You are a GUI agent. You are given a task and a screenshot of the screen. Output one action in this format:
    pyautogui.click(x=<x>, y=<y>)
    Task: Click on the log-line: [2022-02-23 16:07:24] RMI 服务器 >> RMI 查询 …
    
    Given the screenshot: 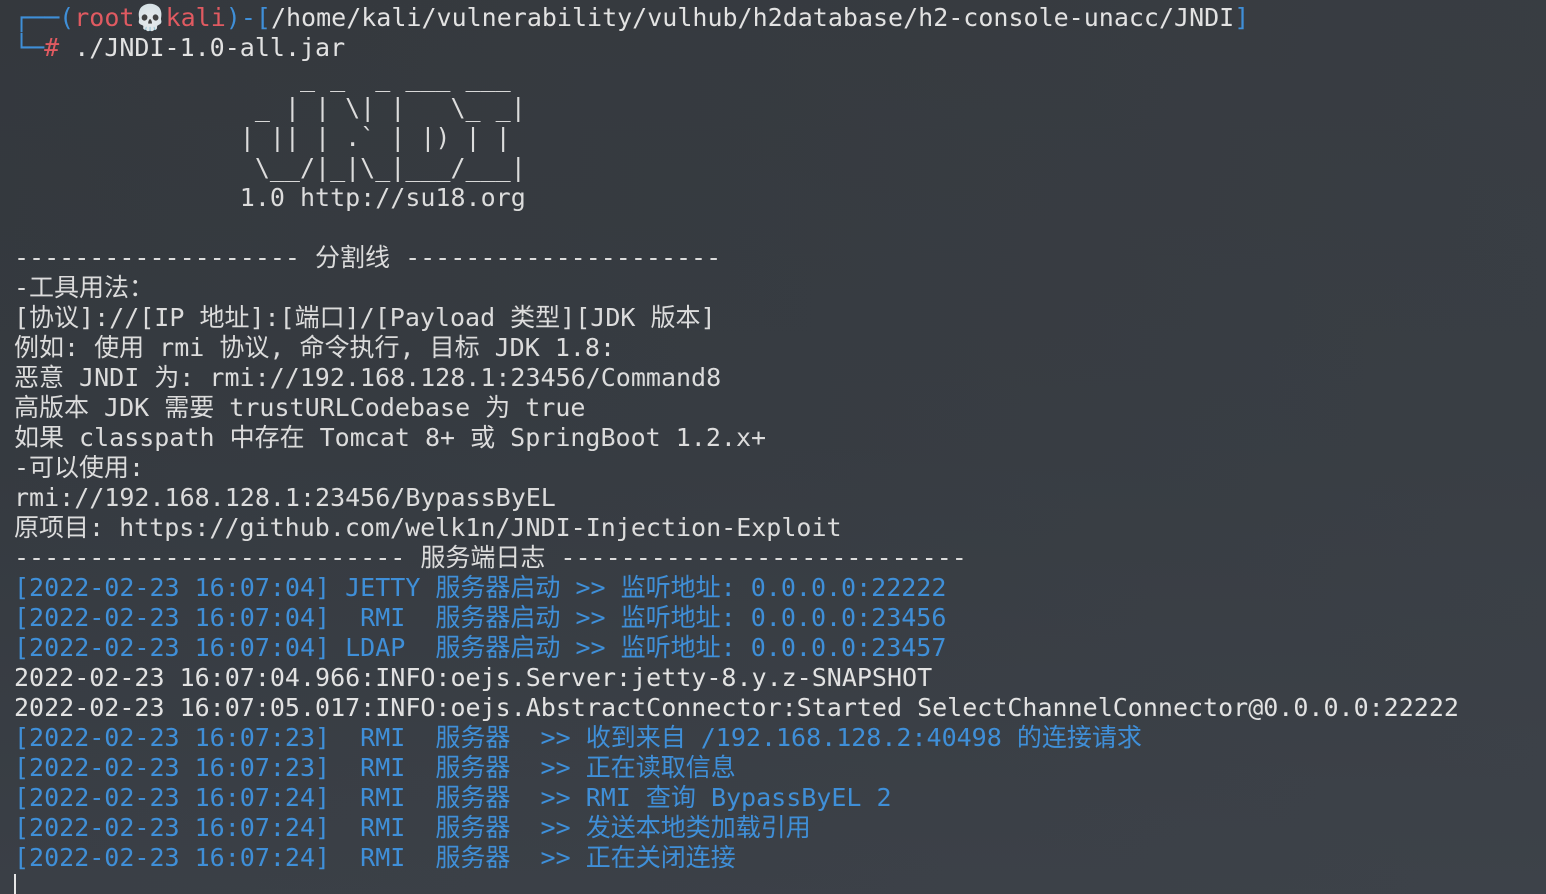 What is the action you would take?
    pyautogui.click(x=453, y=797)
    